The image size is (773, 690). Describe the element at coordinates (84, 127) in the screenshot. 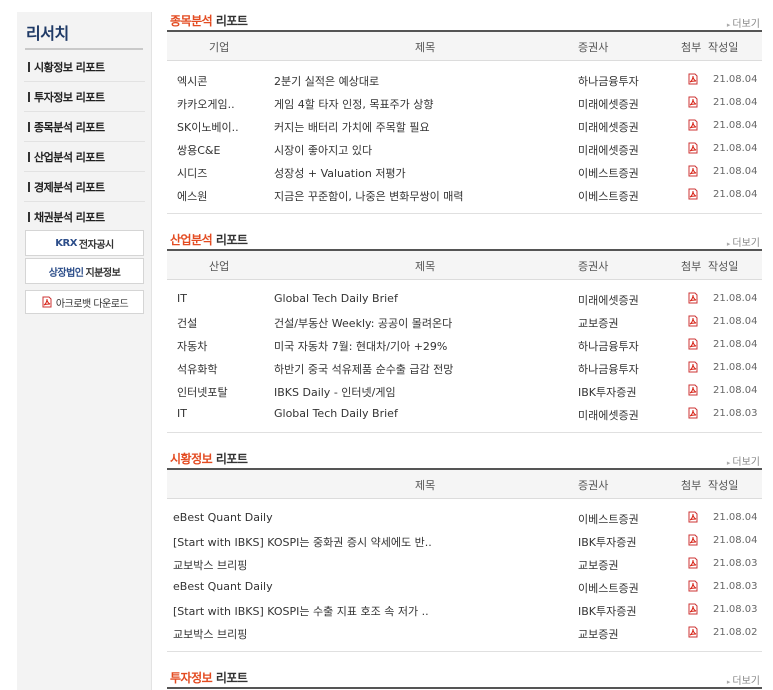

I see `sidebar-item-stock: 종목분석 리포트` at that location.